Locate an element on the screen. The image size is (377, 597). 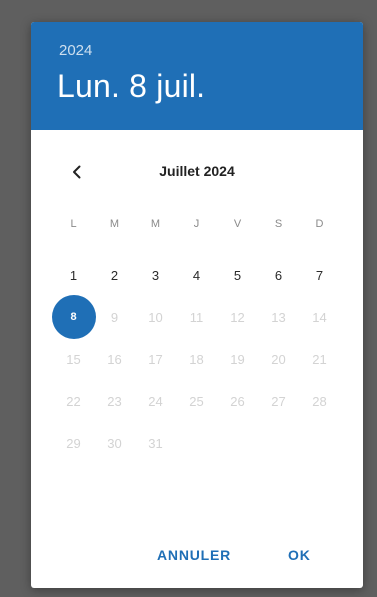
calendar-day-label: 15 is located at coordinates (73, 359).